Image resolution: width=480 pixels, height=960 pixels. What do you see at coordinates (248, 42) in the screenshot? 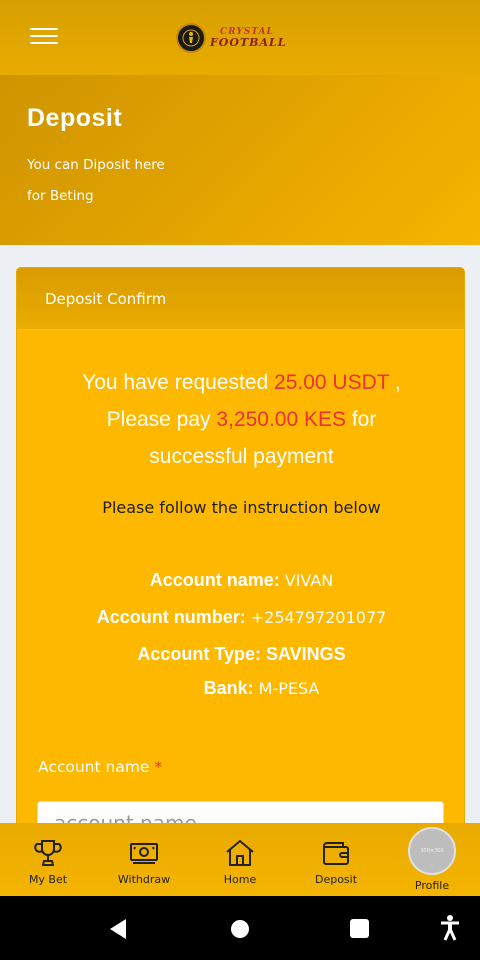
I see `logo-line2: FOOTBALL` at bounding box center [248, 42].